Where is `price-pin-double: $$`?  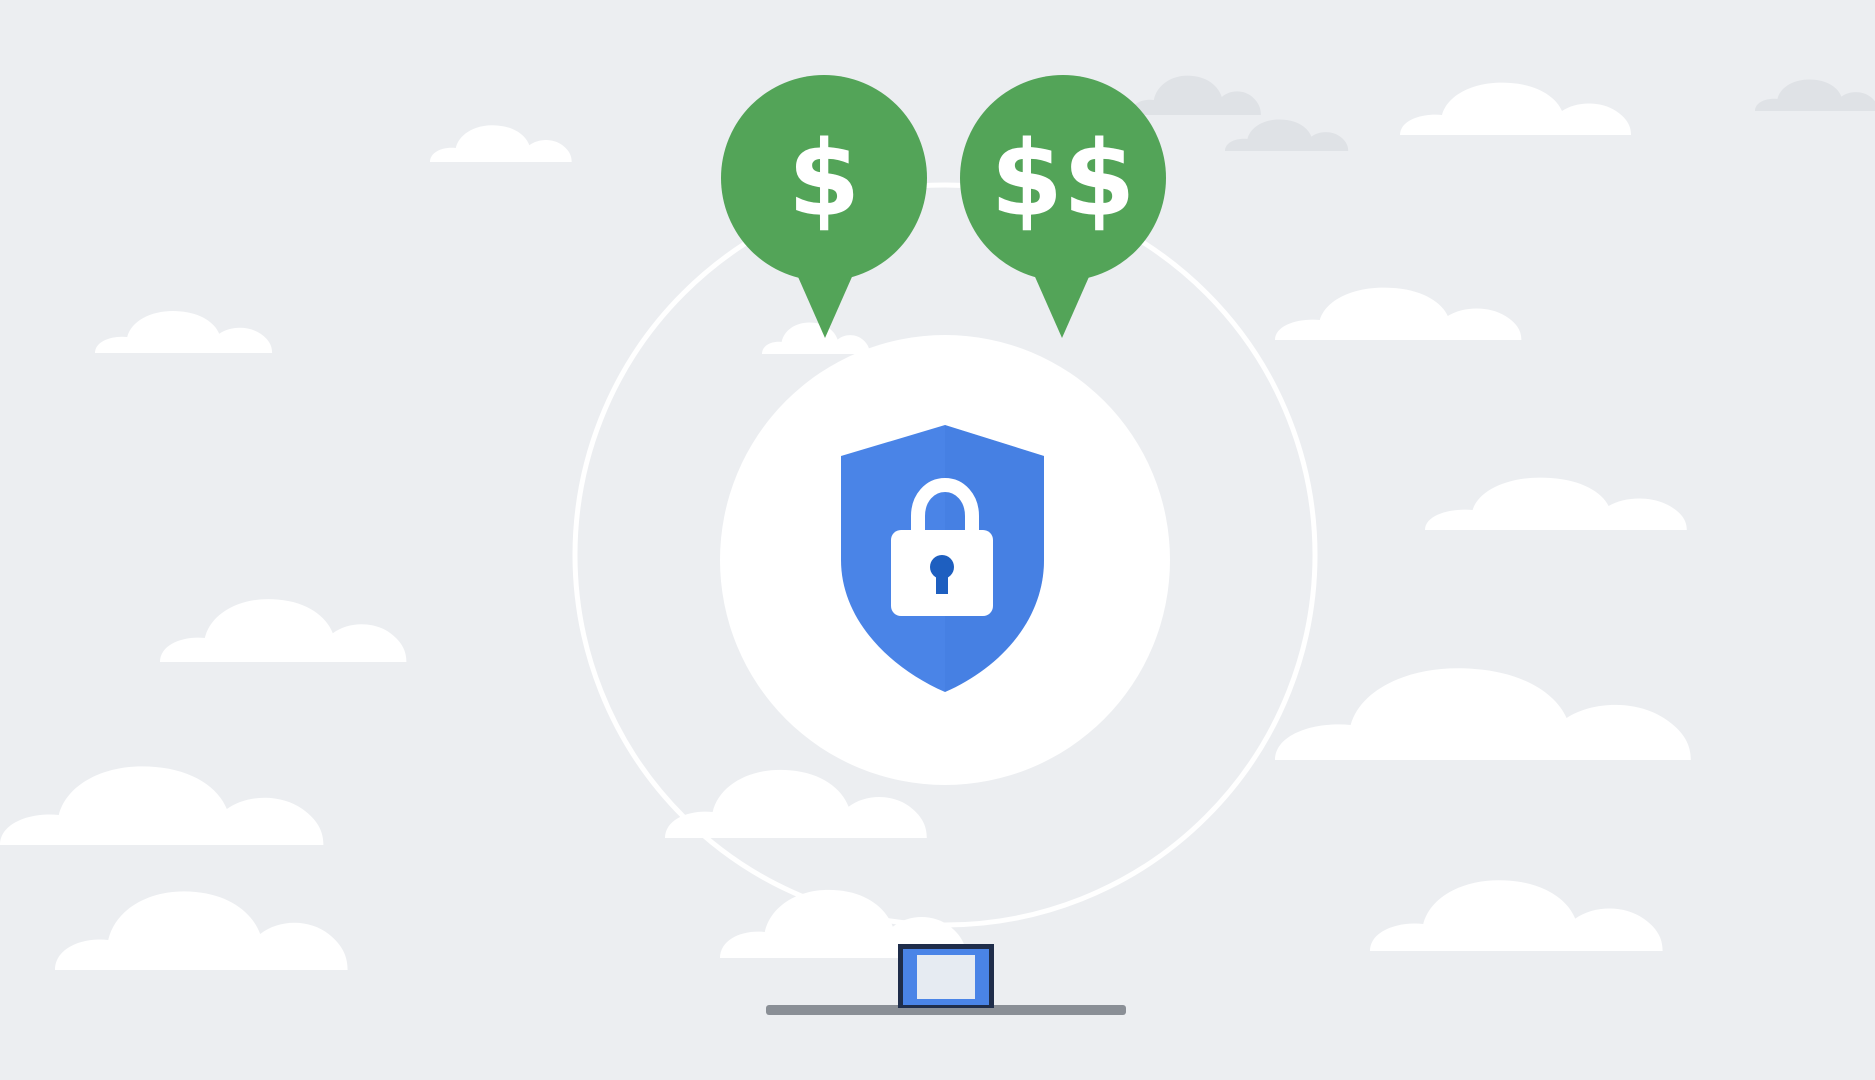 price-pin-double: $$ is located at coordinates (1063, 206).